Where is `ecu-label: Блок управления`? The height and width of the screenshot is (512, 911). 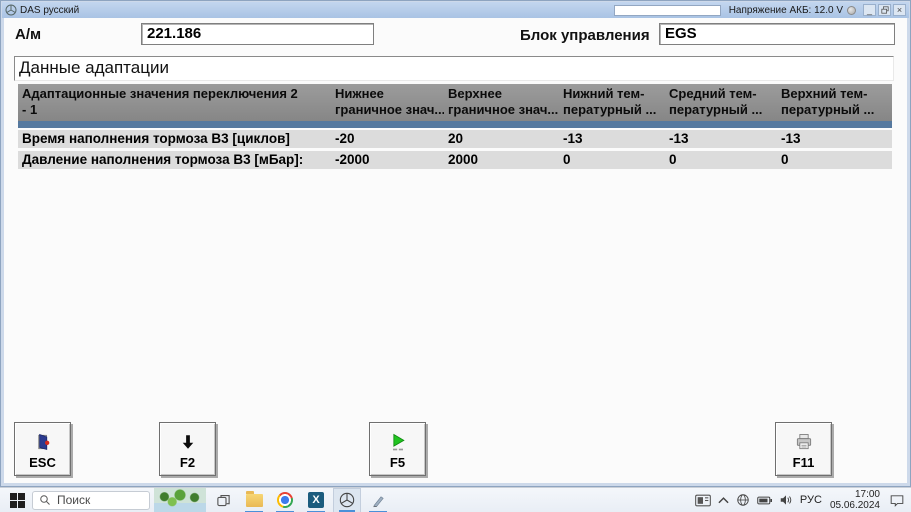 ecu-label: Блок управления is located at coordinates (585, 35).